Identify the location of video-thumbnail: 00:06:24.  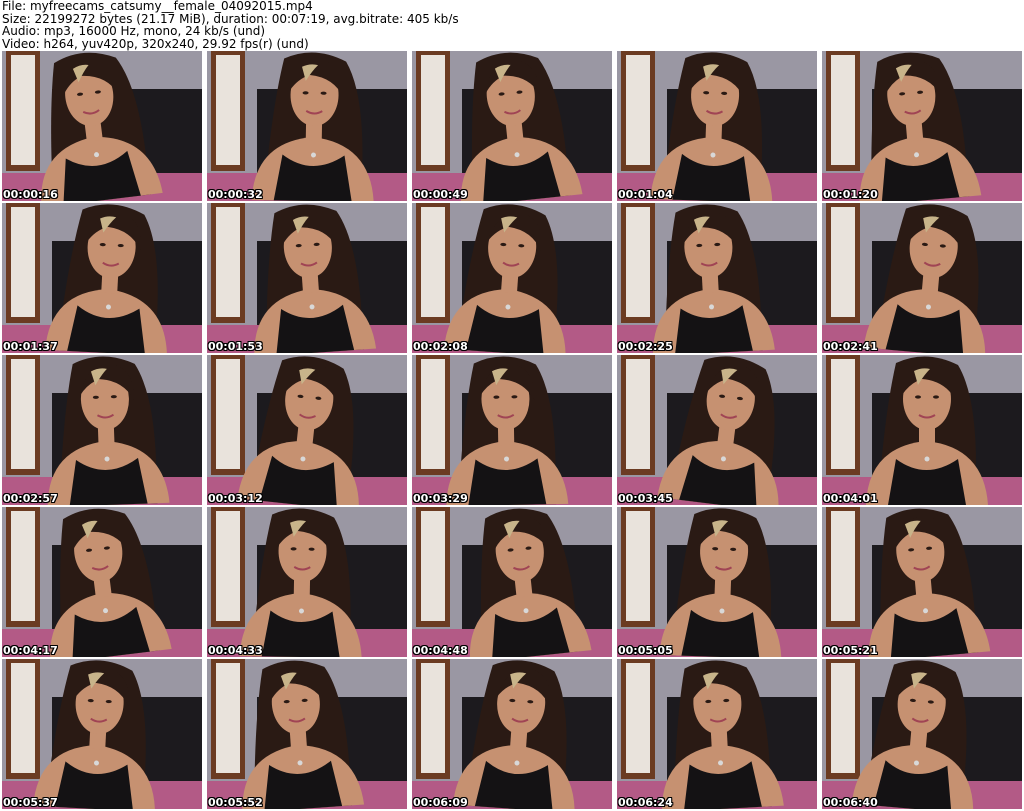
(717, 734).